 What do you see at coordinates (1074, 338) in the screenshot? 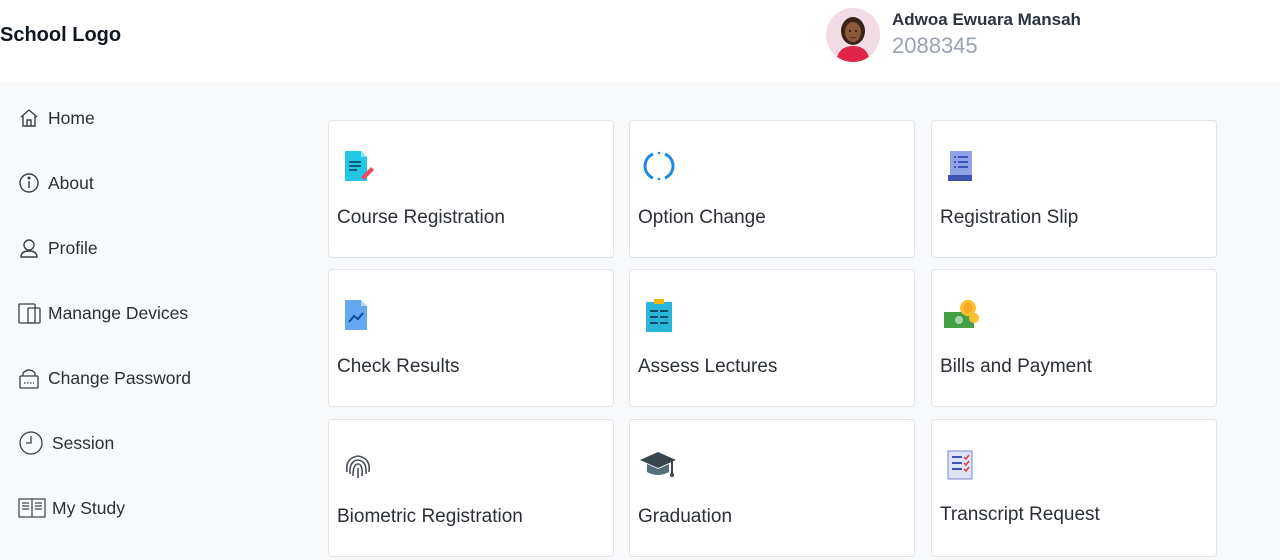
I see `card-bills-and-payment: Bills and Payment` at bounding box center [1074, 338].